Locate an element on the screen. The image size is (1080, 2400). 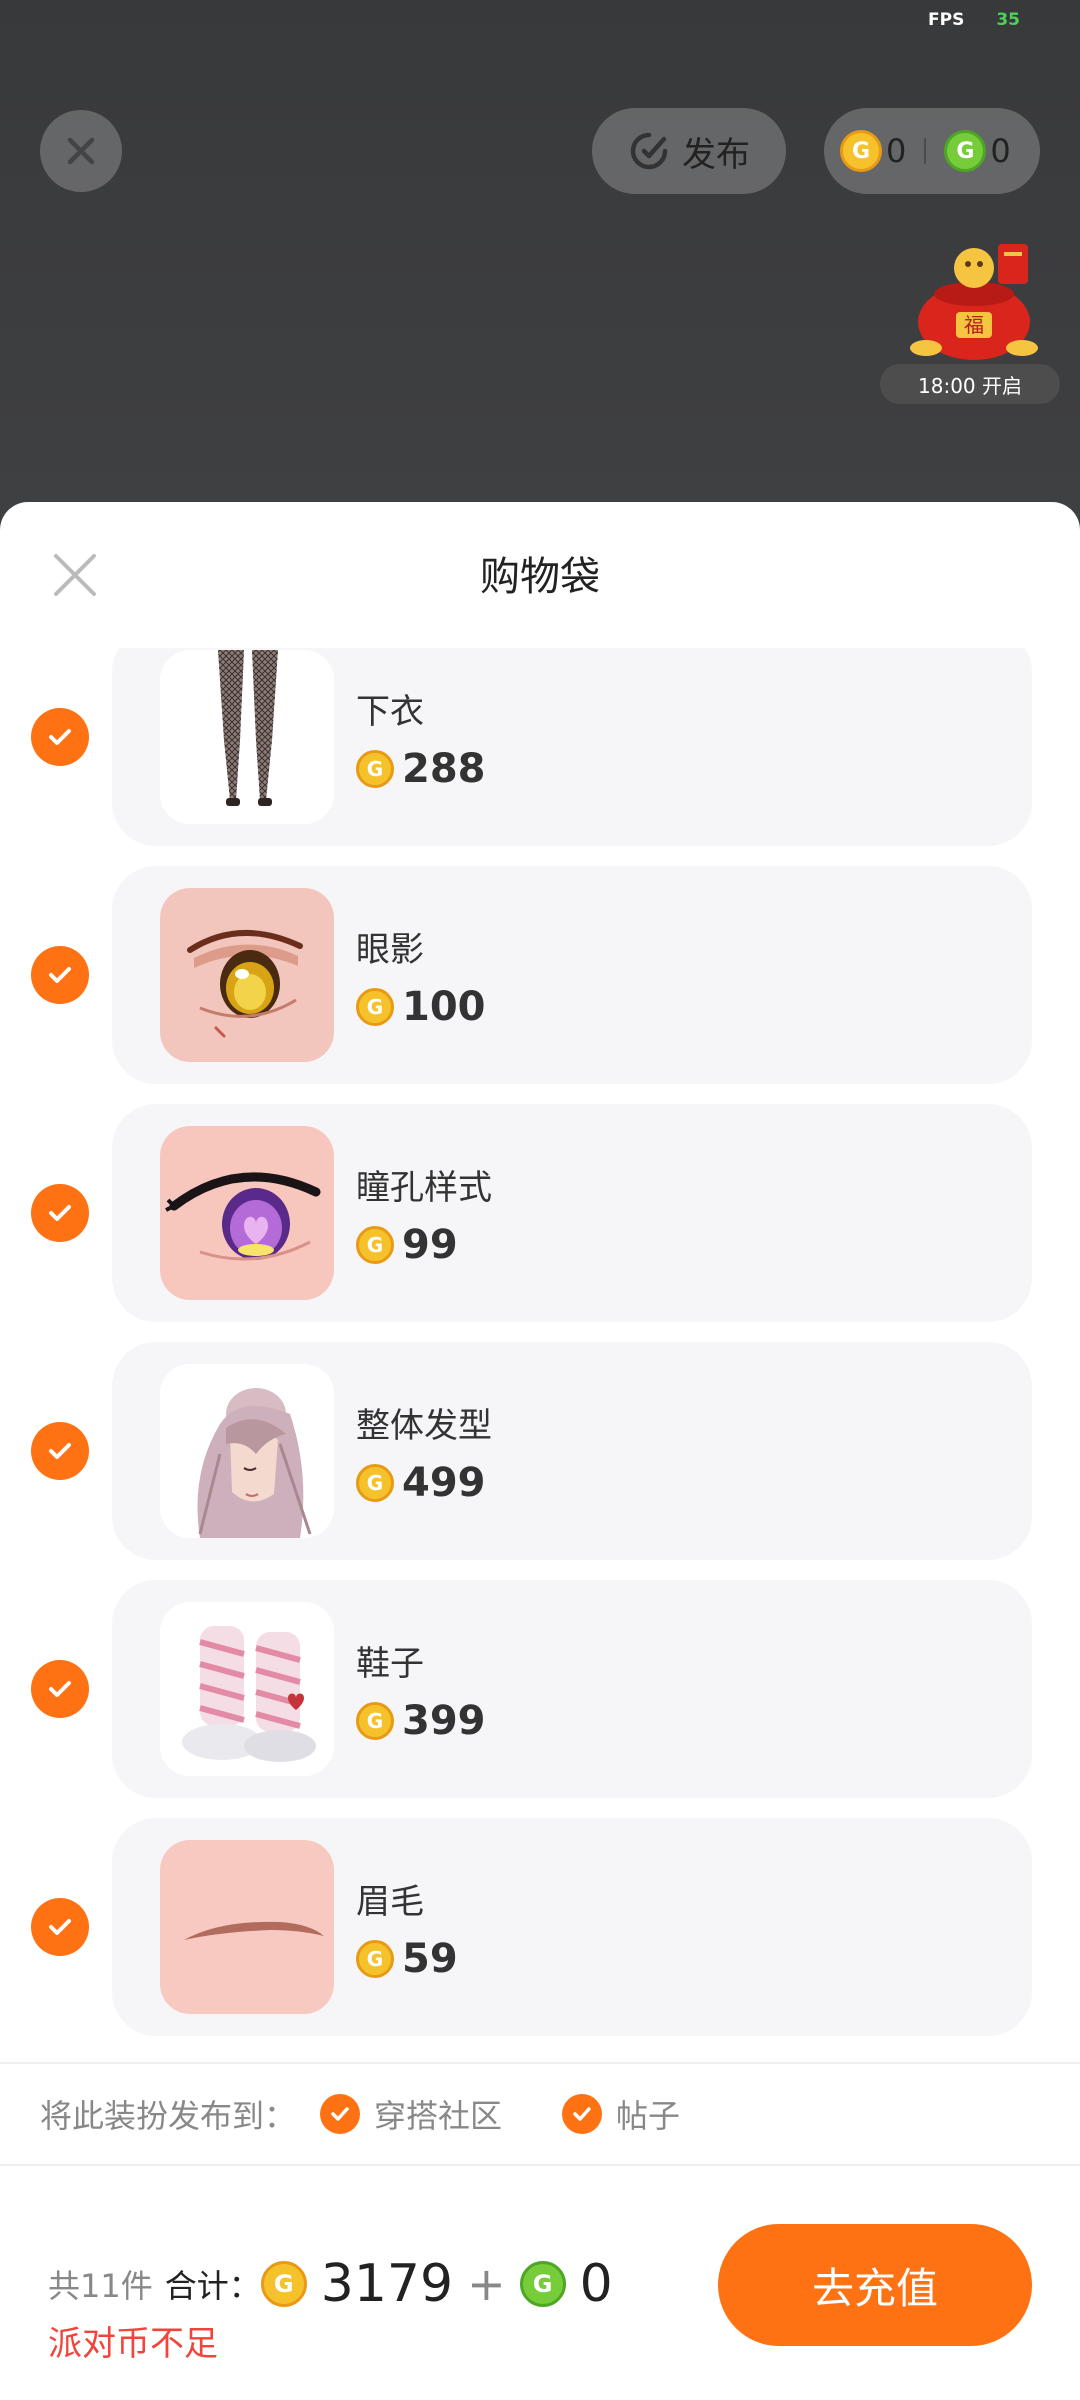
item-price-value: 99 is located at coordinates (430, 1245).